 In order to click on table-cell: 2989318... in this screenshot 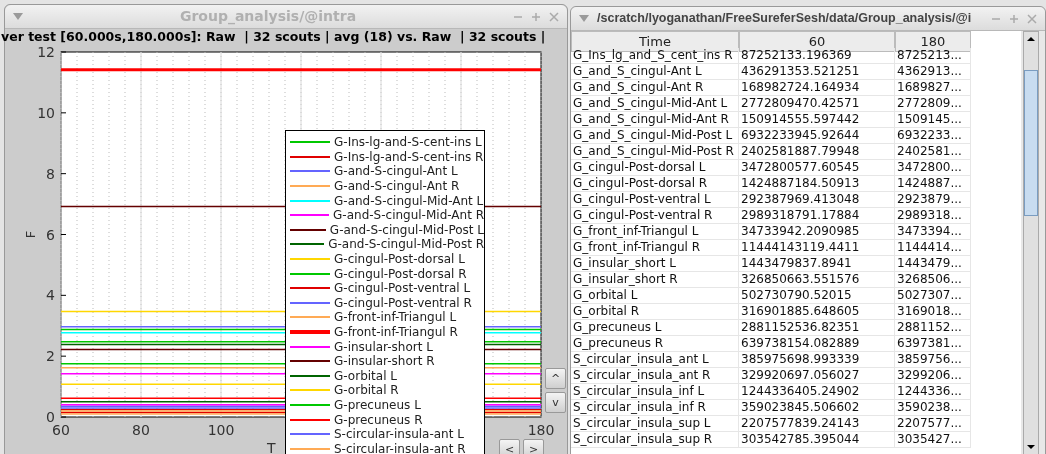, I will do `click(933, 216)`.